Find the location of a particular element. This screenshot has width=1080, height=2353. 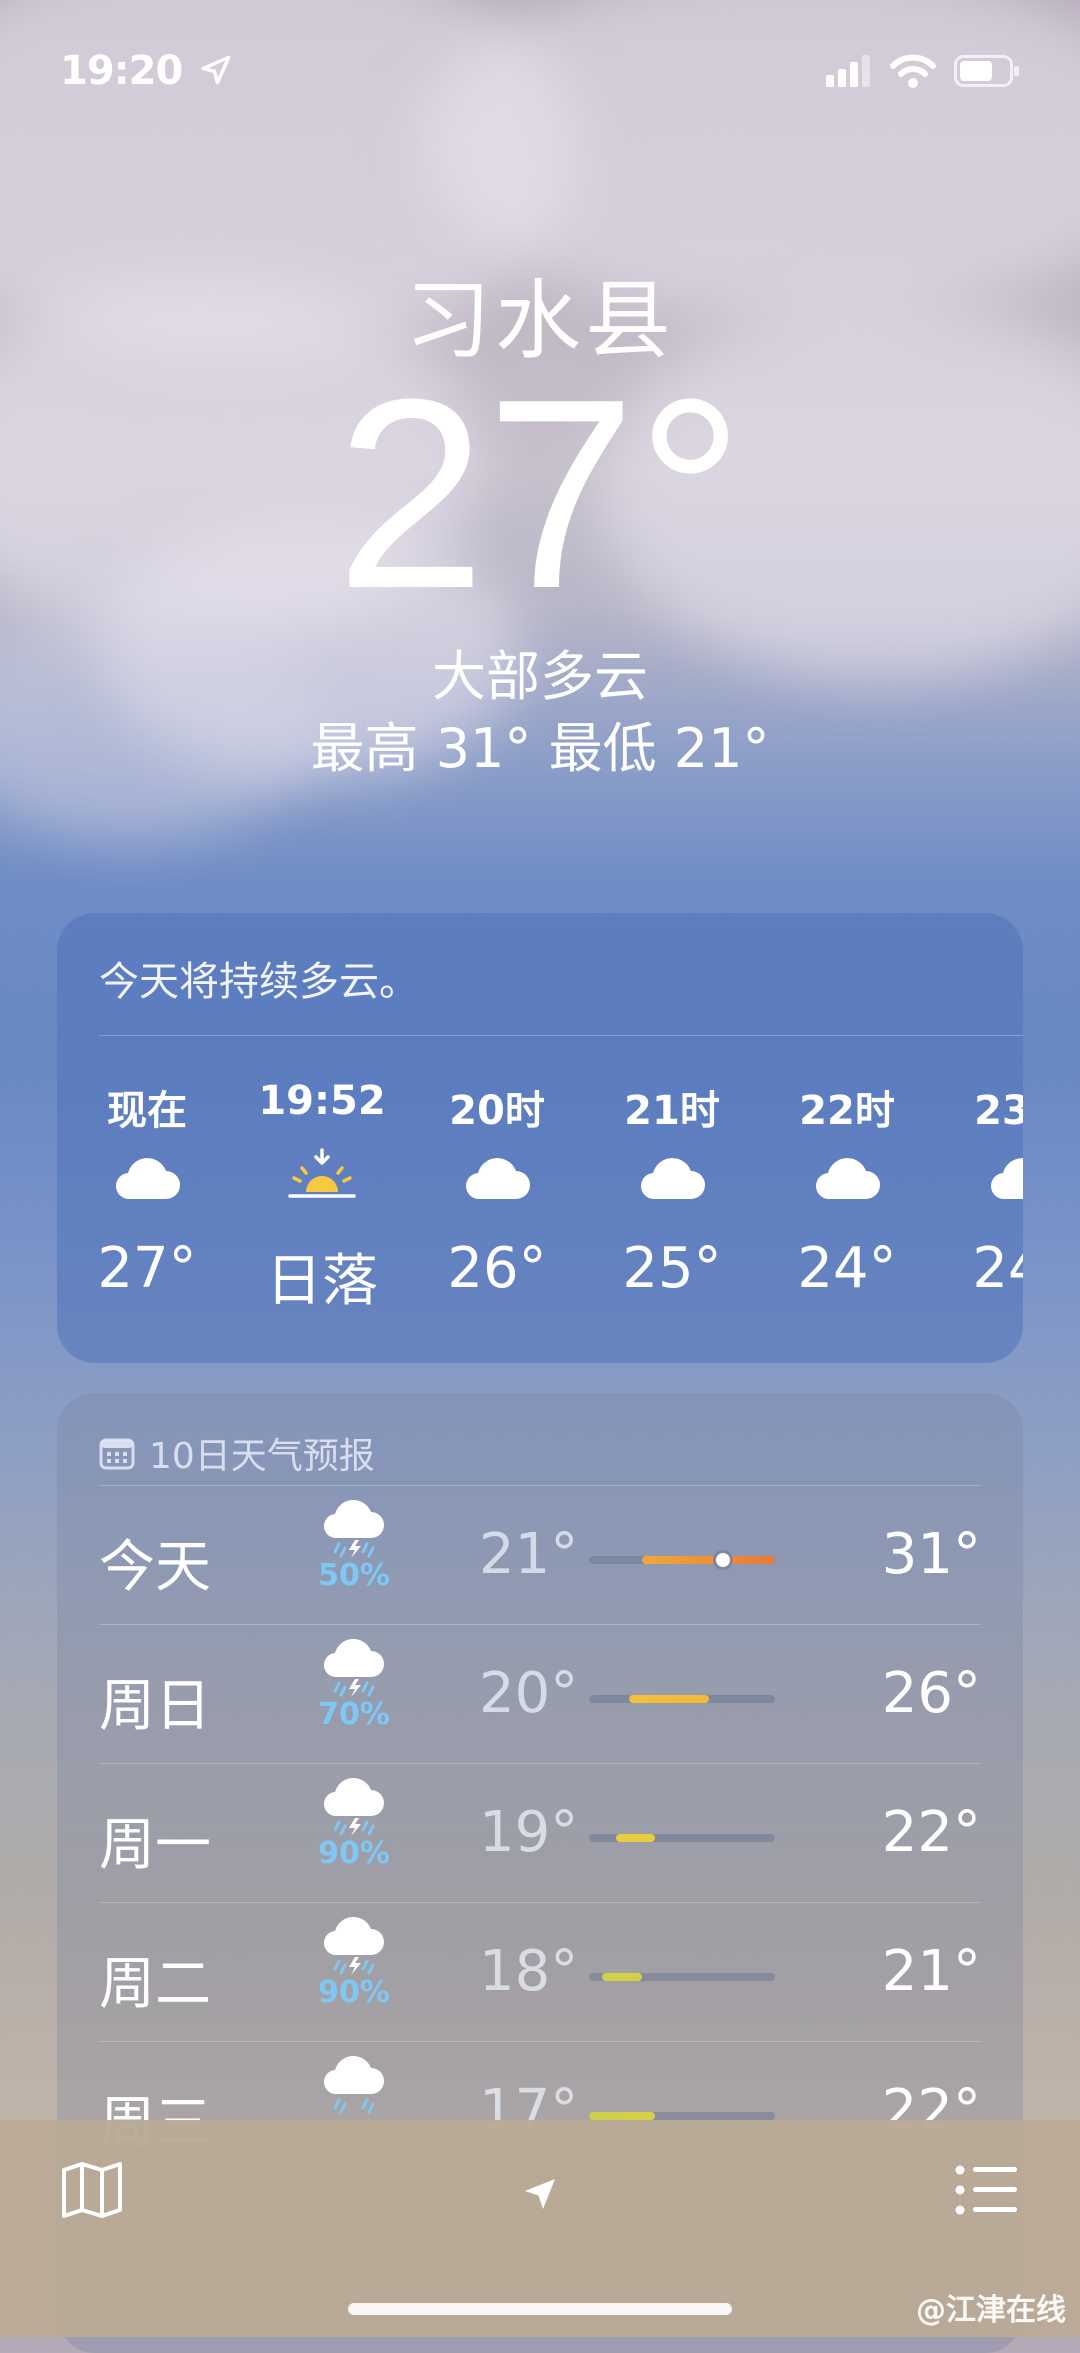

calendar-icon is located at coordinates (117, 1454).